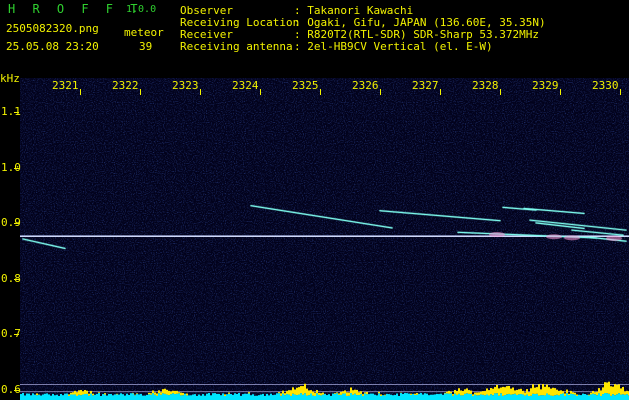 Image resolution: width=629 pixels, height=400 pixels. Describe the element at coordinates (393, 46) in the screenshot. I see `antenna-value: : 2el-HB9CV Vertical (el. E-W)` at that location.